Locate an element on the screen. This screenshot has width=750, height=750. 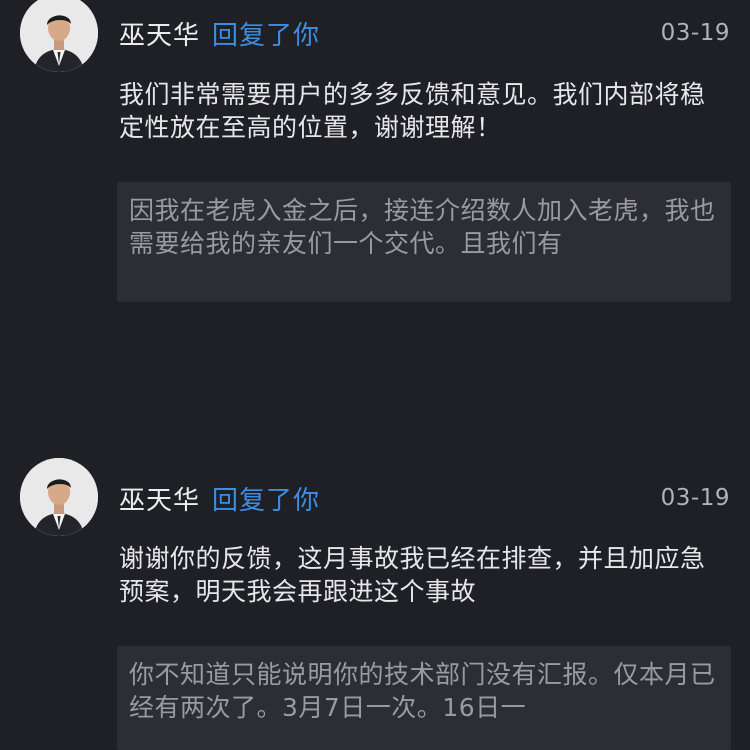
reply-text: 谢谢你的反馈，这月事故我已经在排查，并且加应急预案，明天我会再跟进这个事故 is located at coordinates (421, 575).